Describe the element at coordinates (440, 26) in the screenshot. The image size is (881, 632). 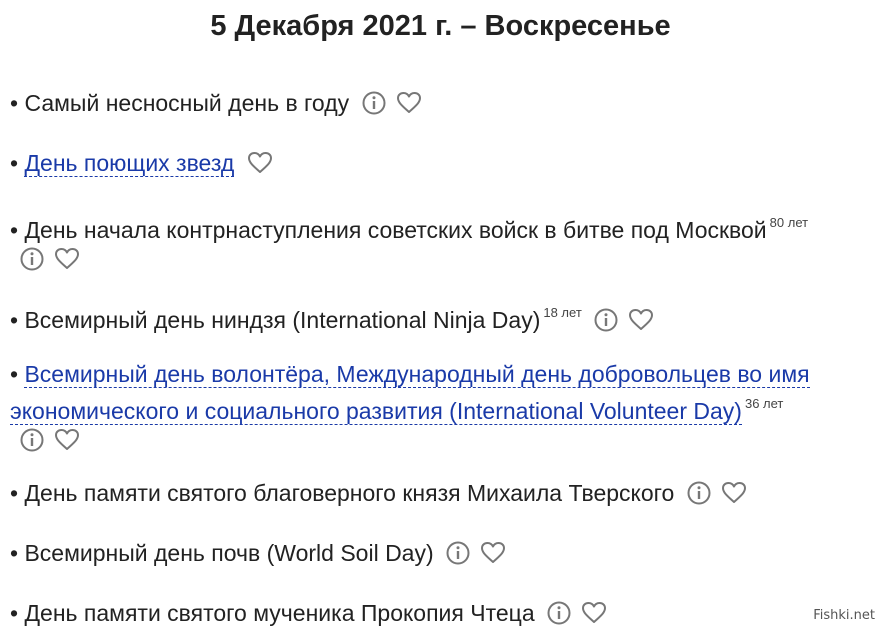
I see `page-title: 5 Декабря 2021 г. – Воскресенье` at that location.